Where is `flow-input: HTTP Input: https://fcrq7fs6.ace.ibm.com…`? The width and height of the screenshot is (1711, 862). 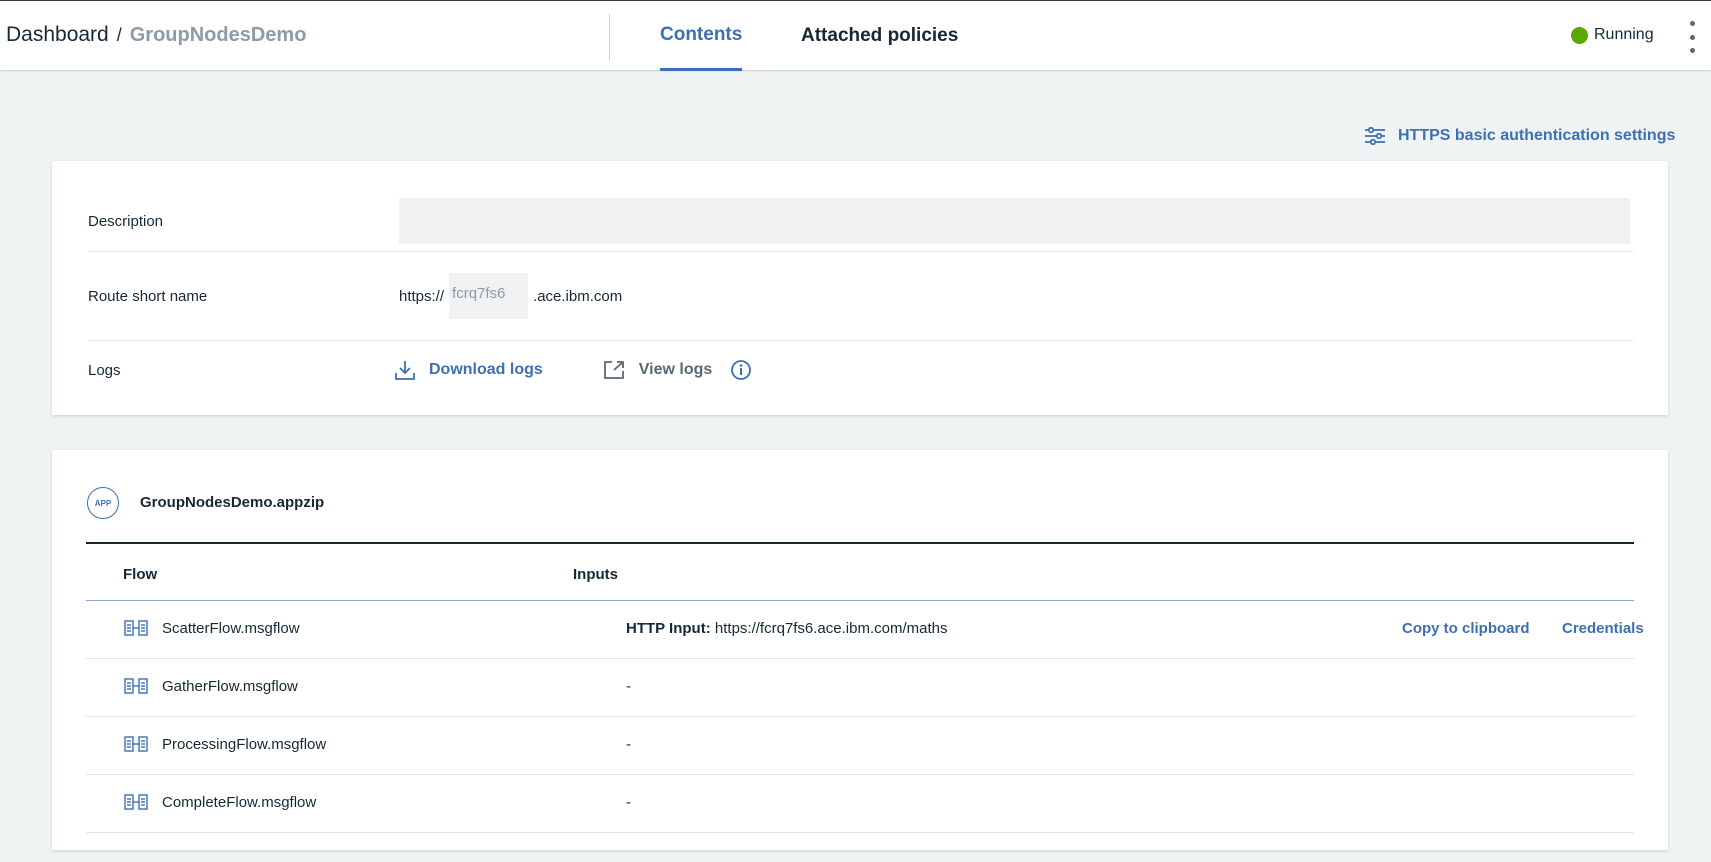
flow-input: HTTP Input: https://fcrq7fs6.ace.ibm.com… is located at coordinates (786, 628).